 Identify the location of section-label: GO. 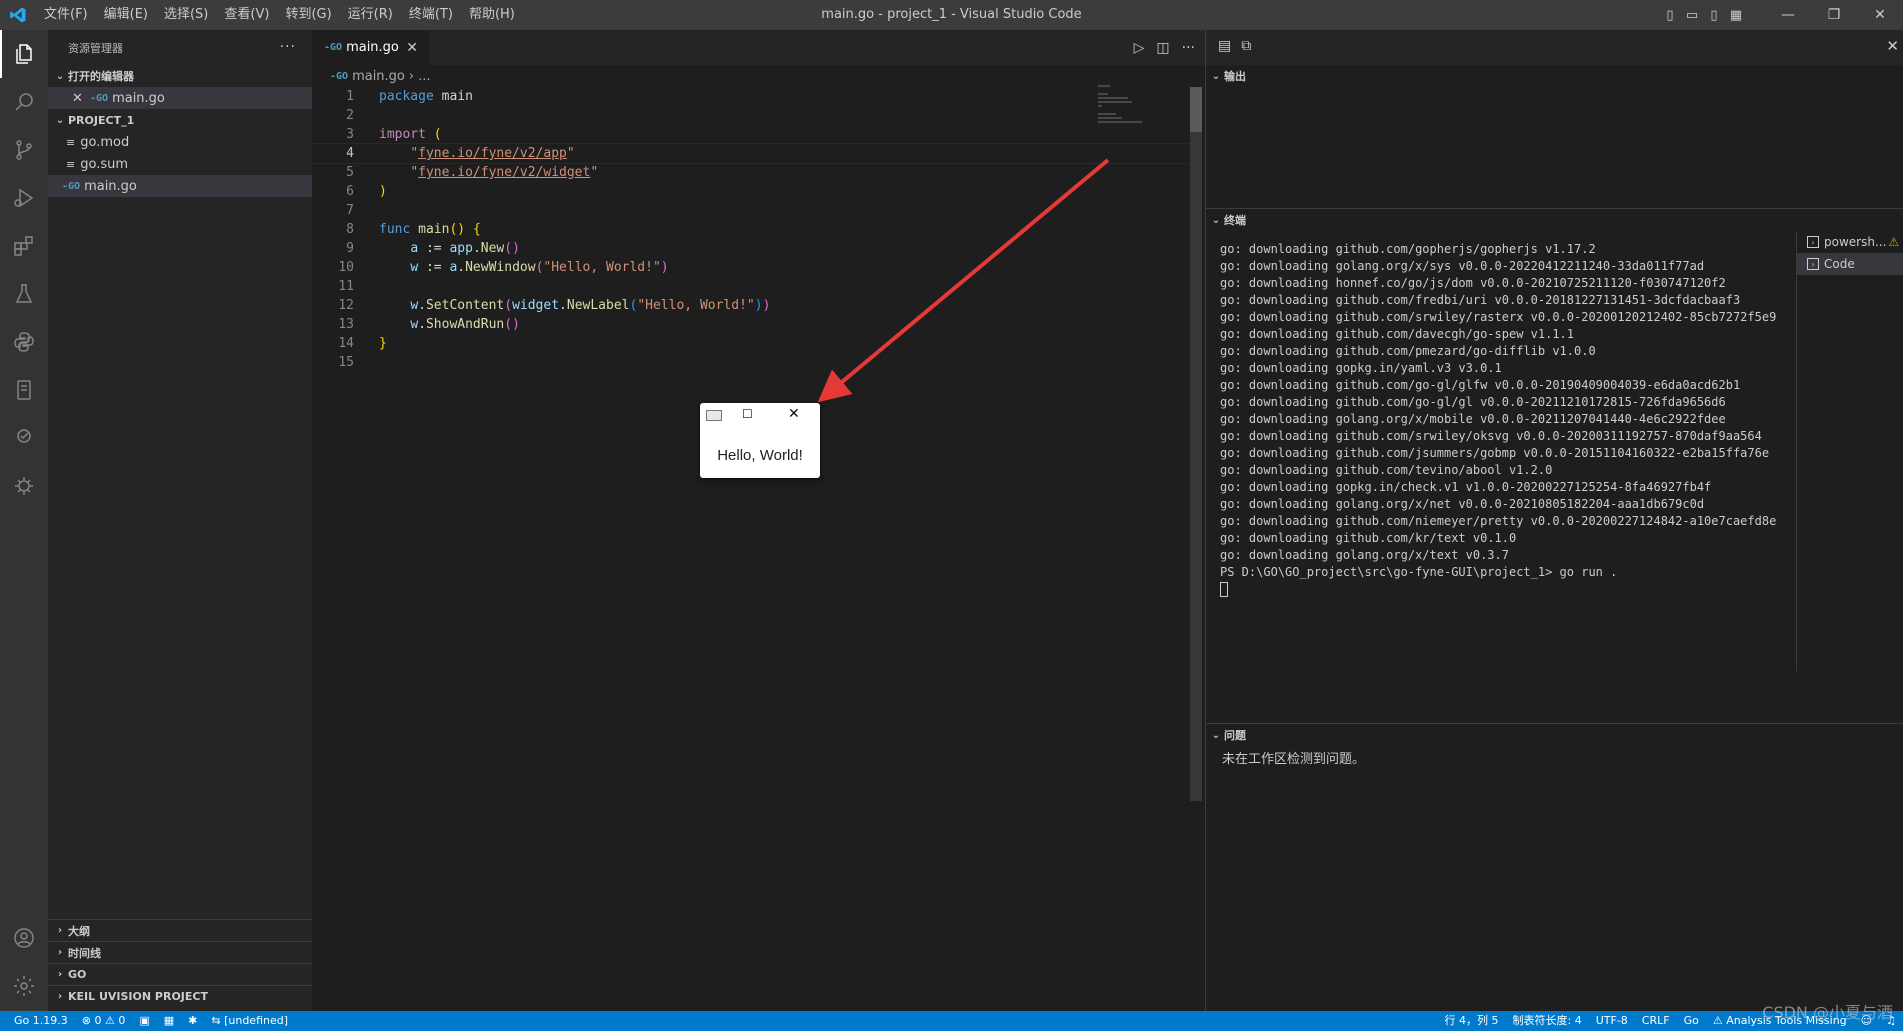
(77, 974).